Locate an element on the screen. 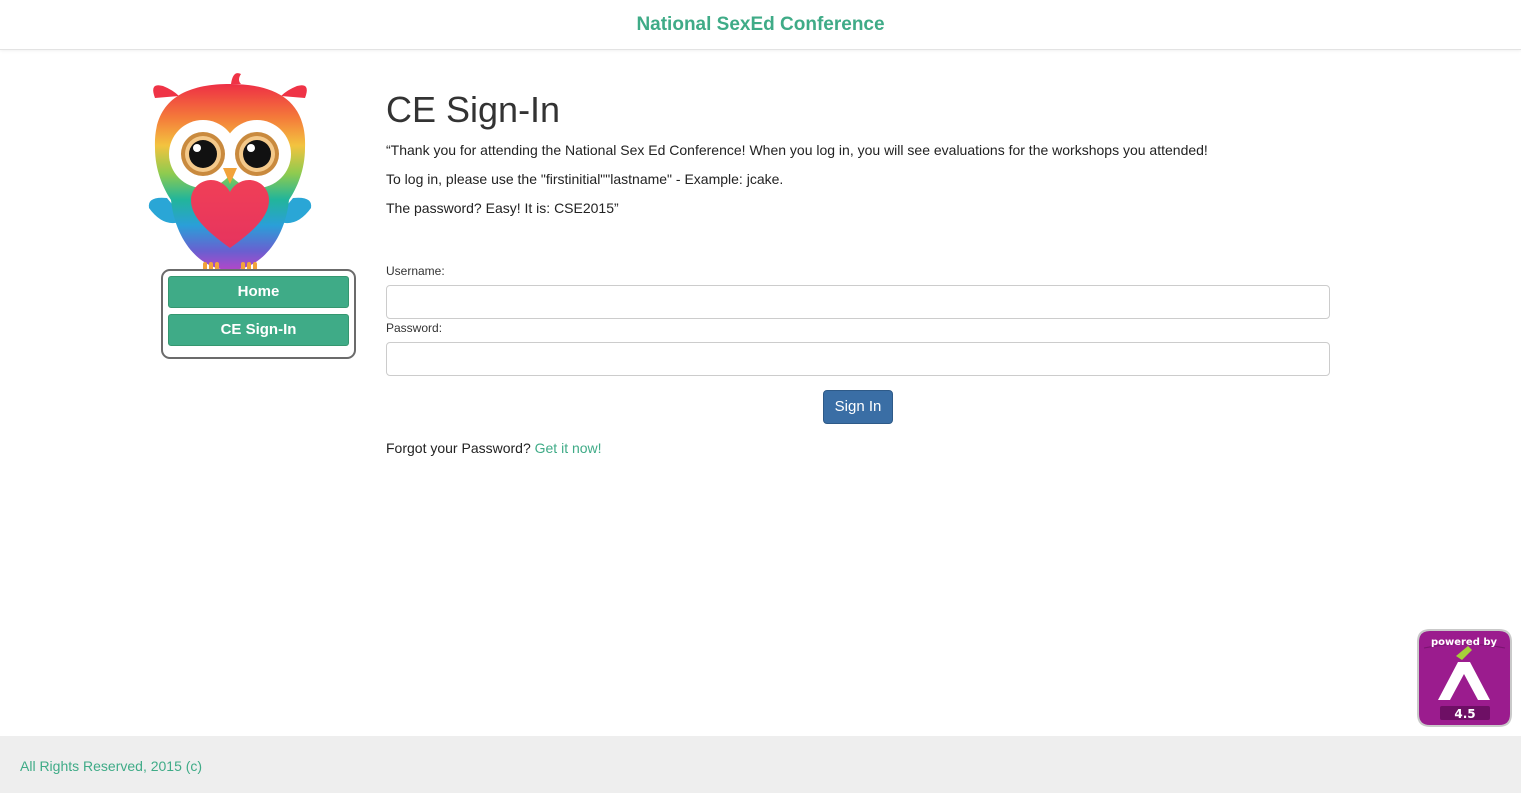  password-field is located at coordinates (858, 359).